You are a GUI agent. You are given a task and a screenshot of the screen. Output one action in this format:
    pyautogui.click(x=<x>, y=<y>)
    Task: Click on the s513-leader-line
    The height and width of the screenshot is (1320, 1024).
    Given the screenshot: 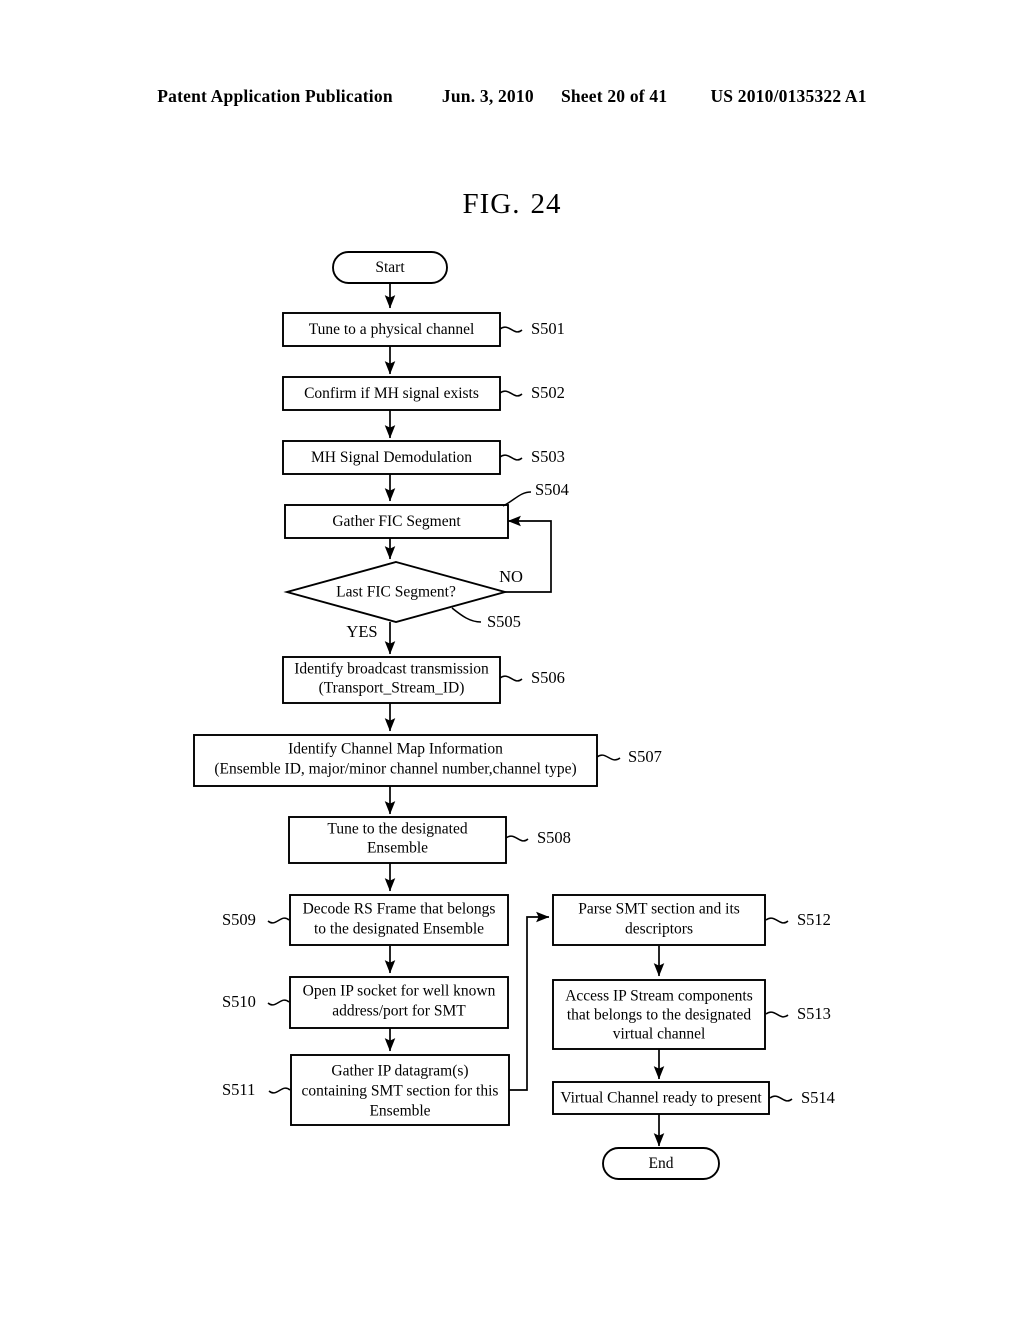 What is the action you would take?
    pyautogui.click(x=777, y=1014)
    